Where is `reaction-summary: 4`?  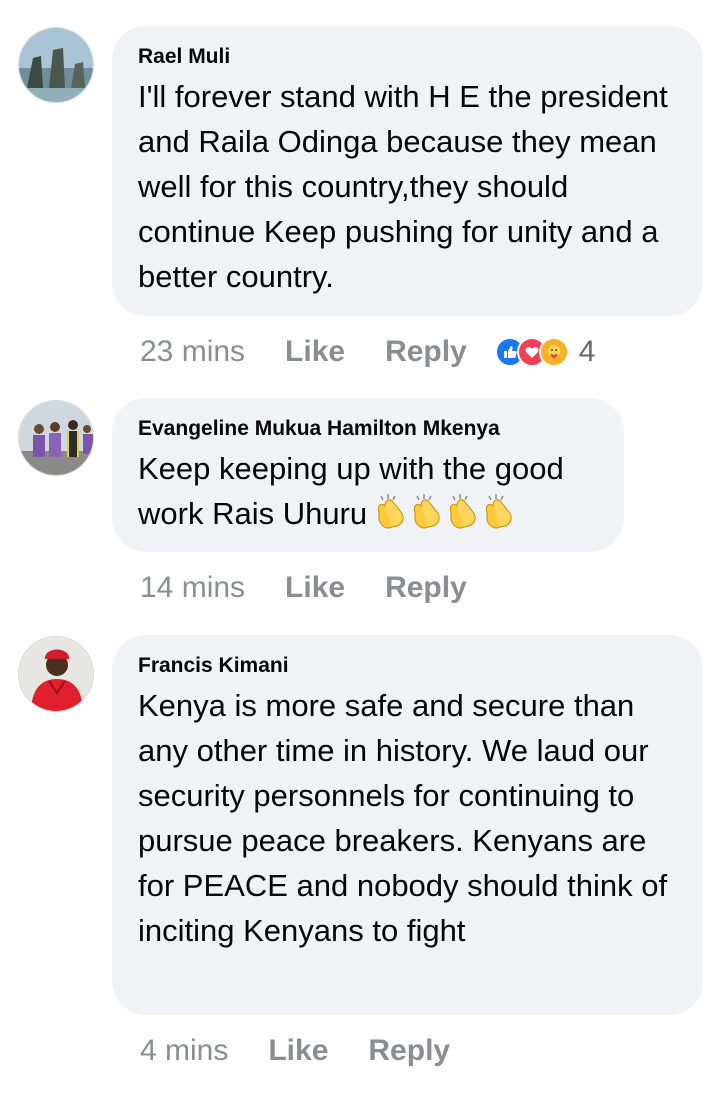
reaction-summary: 4 is located at coordinates (545, 352).